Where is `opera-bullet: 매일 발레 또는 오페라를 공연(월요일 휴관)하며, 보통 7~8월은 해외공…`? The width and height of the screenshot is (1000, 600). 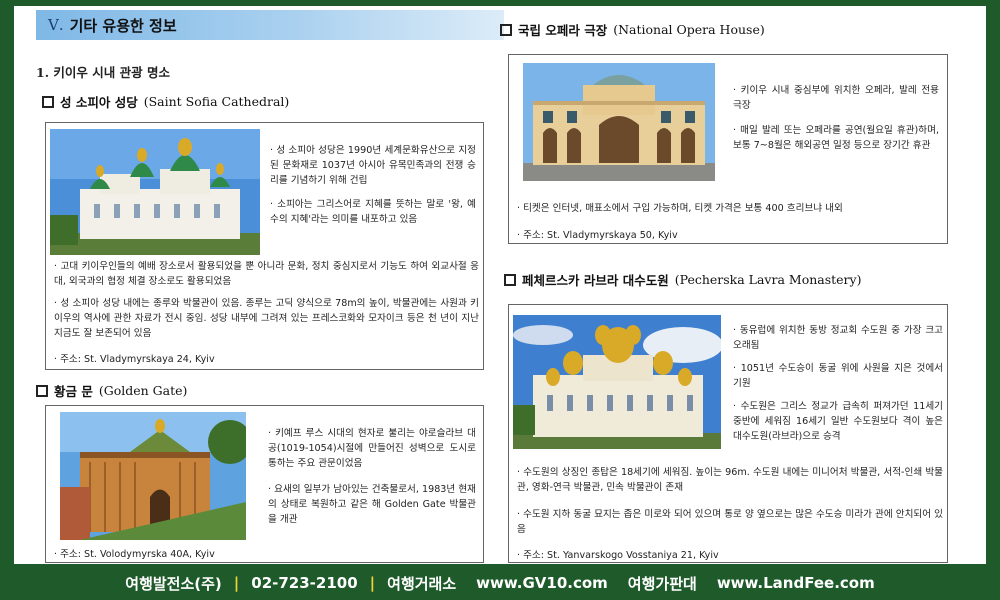 opera-bullet: 매일 발레 또는 오페라를 공연(월요일 휴관)하며, 보통 7~8월은 해외공… is located at coordinates (836, 138).